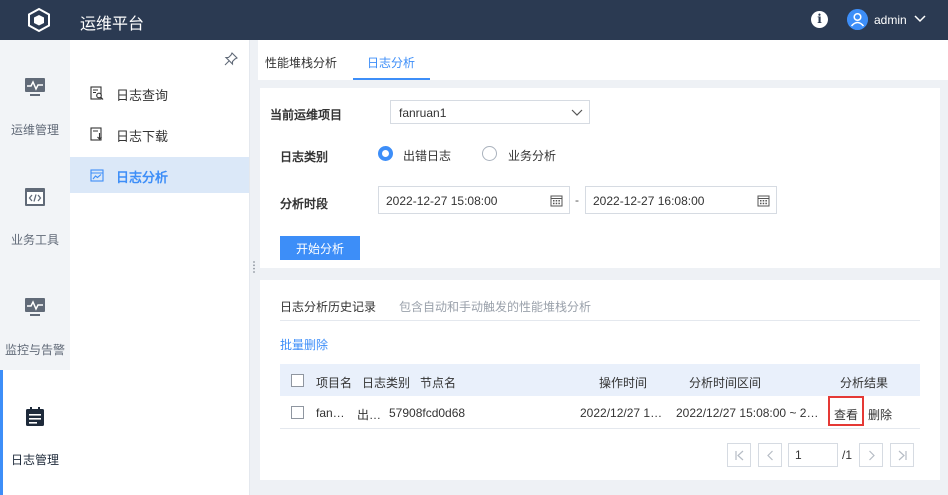  I want to click on page-number-input, so click(813, 455).